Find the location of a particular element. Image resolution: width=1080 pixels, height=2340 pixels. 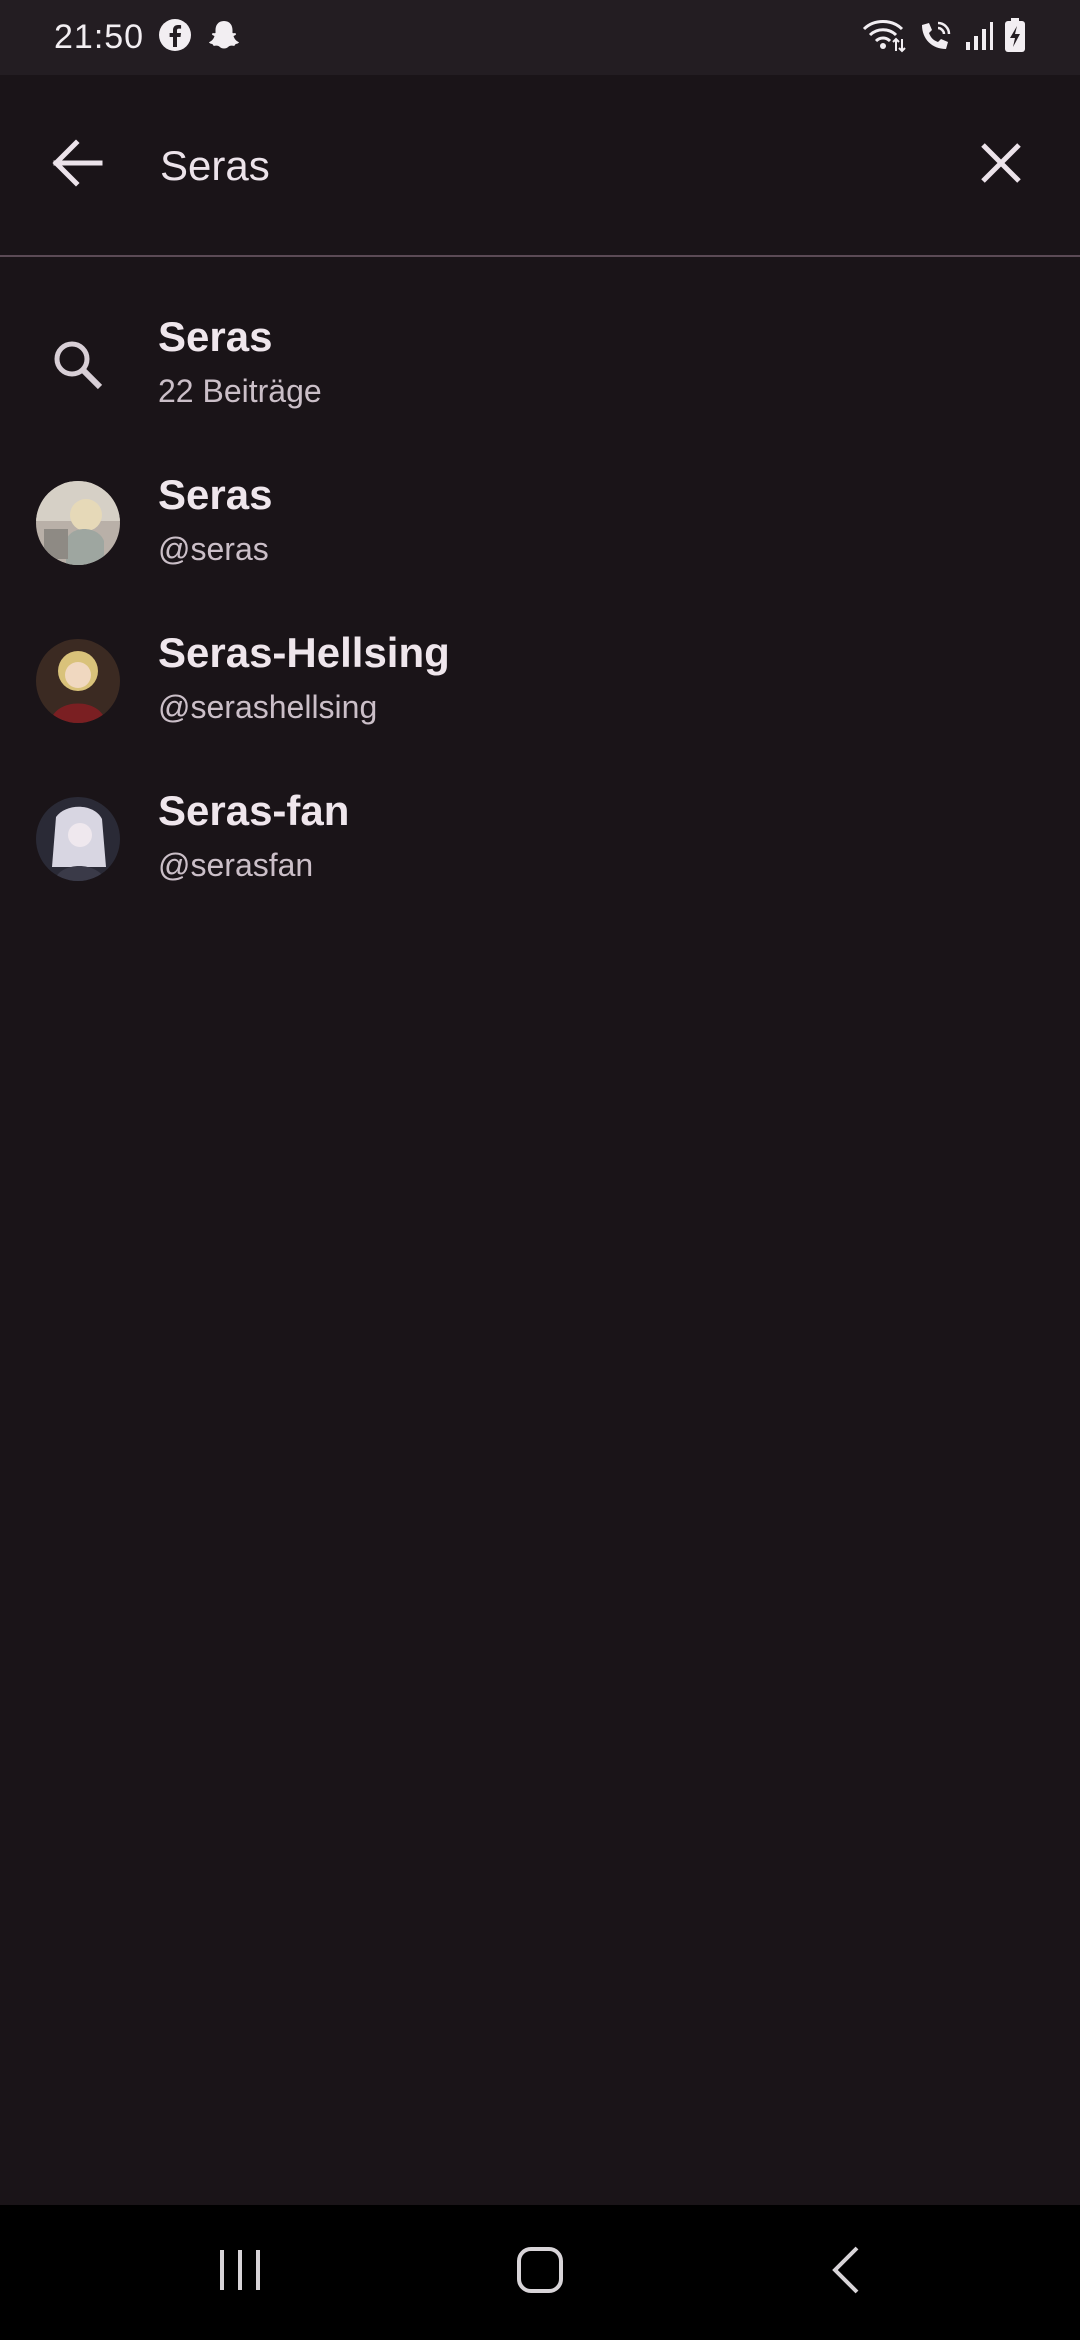

result-user-serashellsing: Seras-Hellsing @serashellsing is located at coordinates (540, 680).